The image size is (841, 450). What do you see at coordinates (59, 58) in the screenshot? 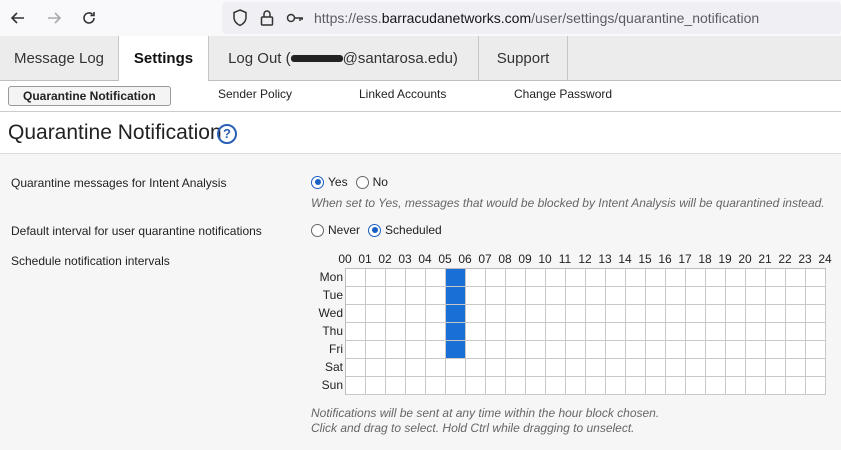
I see `tab-message-log: Message Log` at bounding box center [59, 58].